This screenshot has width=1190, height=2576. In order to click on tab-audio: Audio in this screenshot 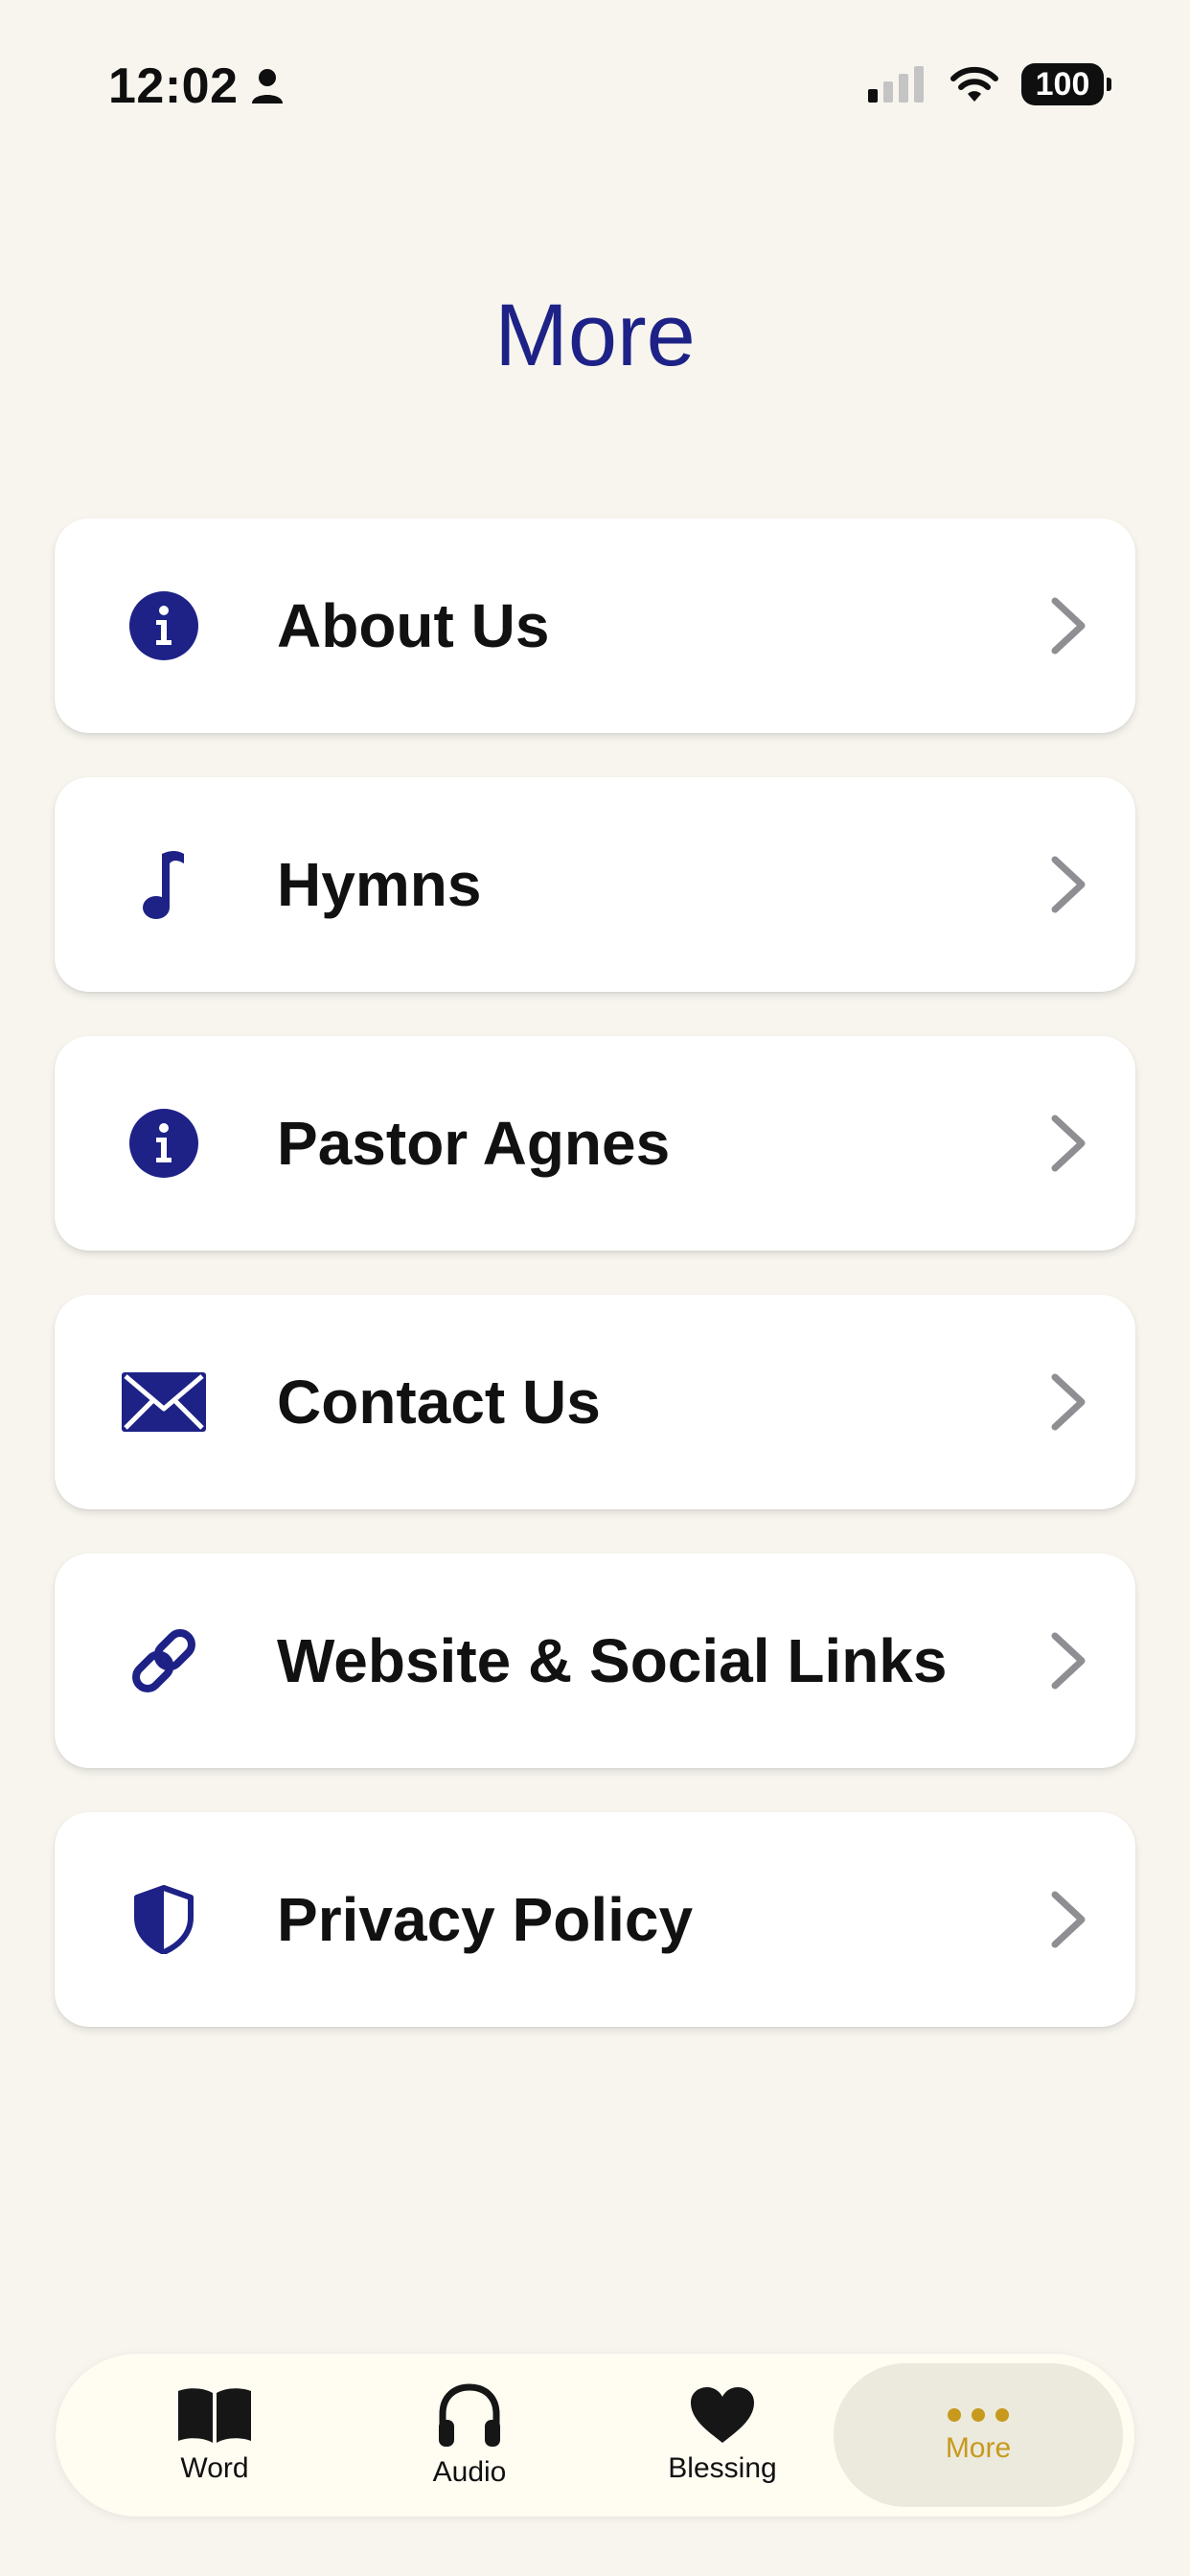, I will do `click(470, 2435)`.